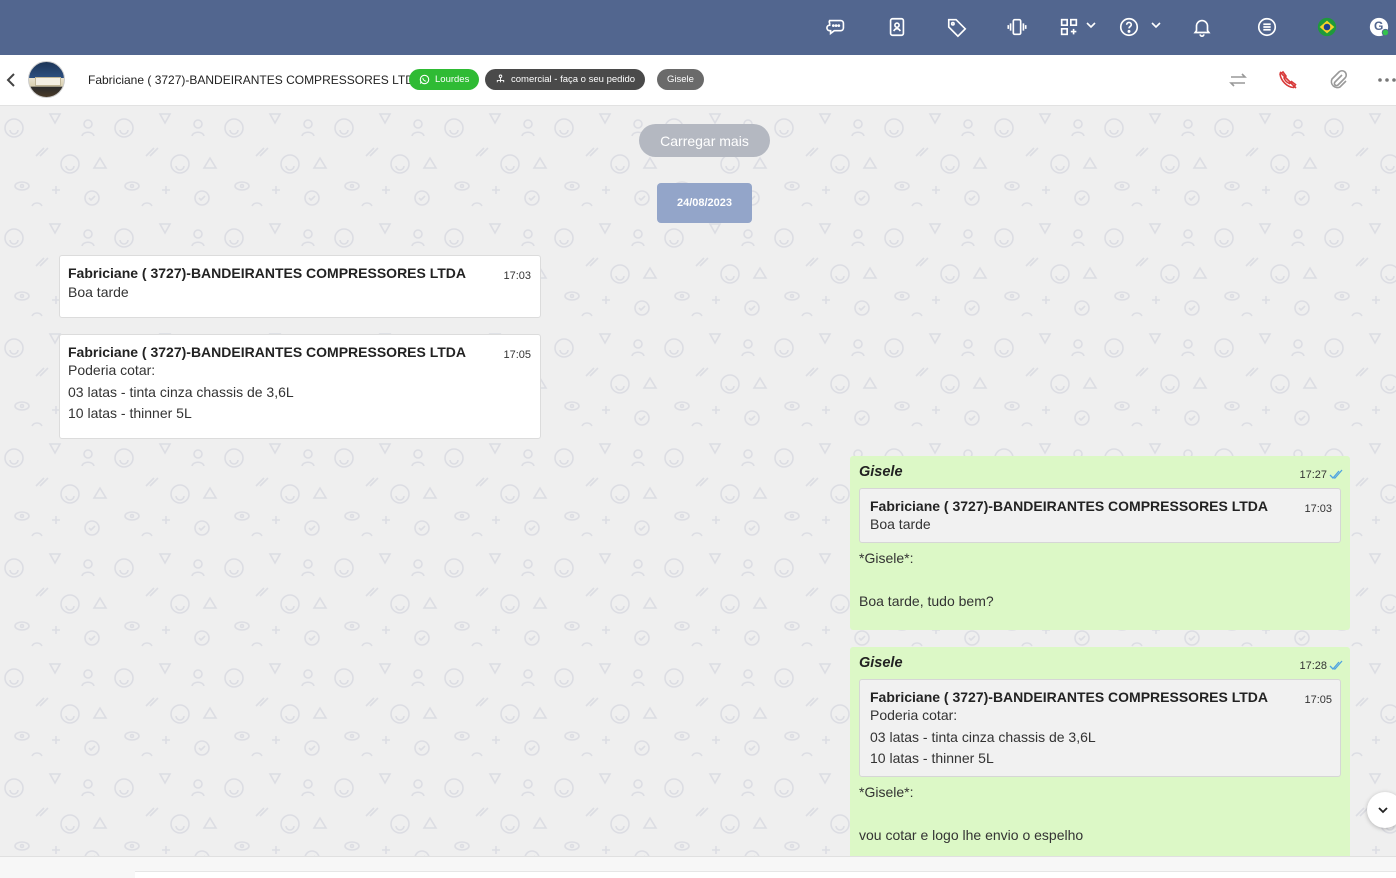  Describe the element at coordinates (897, 27) in the screenshot. I see `contact-book-icon` at that location.